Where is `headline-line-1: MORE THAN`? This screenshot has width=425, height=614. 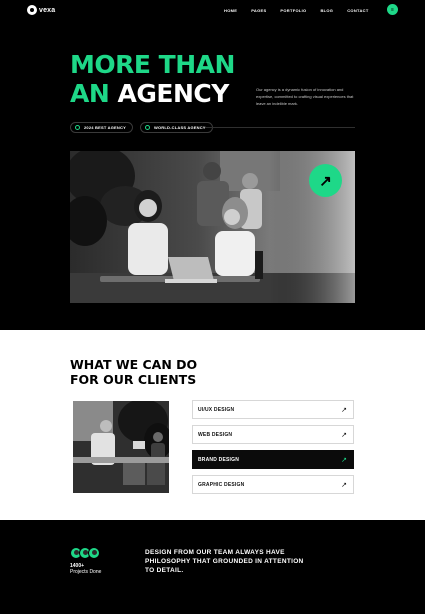
headline-line-1: MORE THAN is located at coordinates (152, 64).